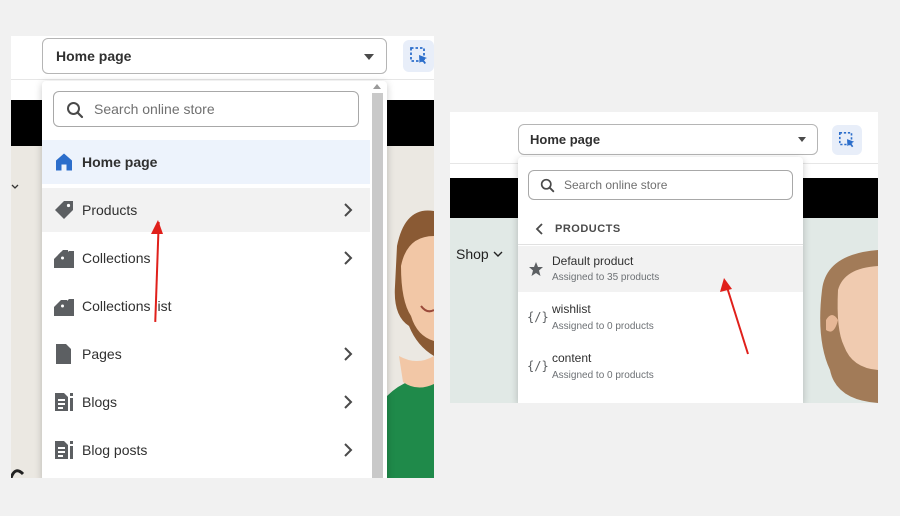  What do you see at coordinates (660, 318) in the screenshot?
I see `template-item-wishlist: {/} wishlist Assigned to 0 products` at bounding box center [660, 318].